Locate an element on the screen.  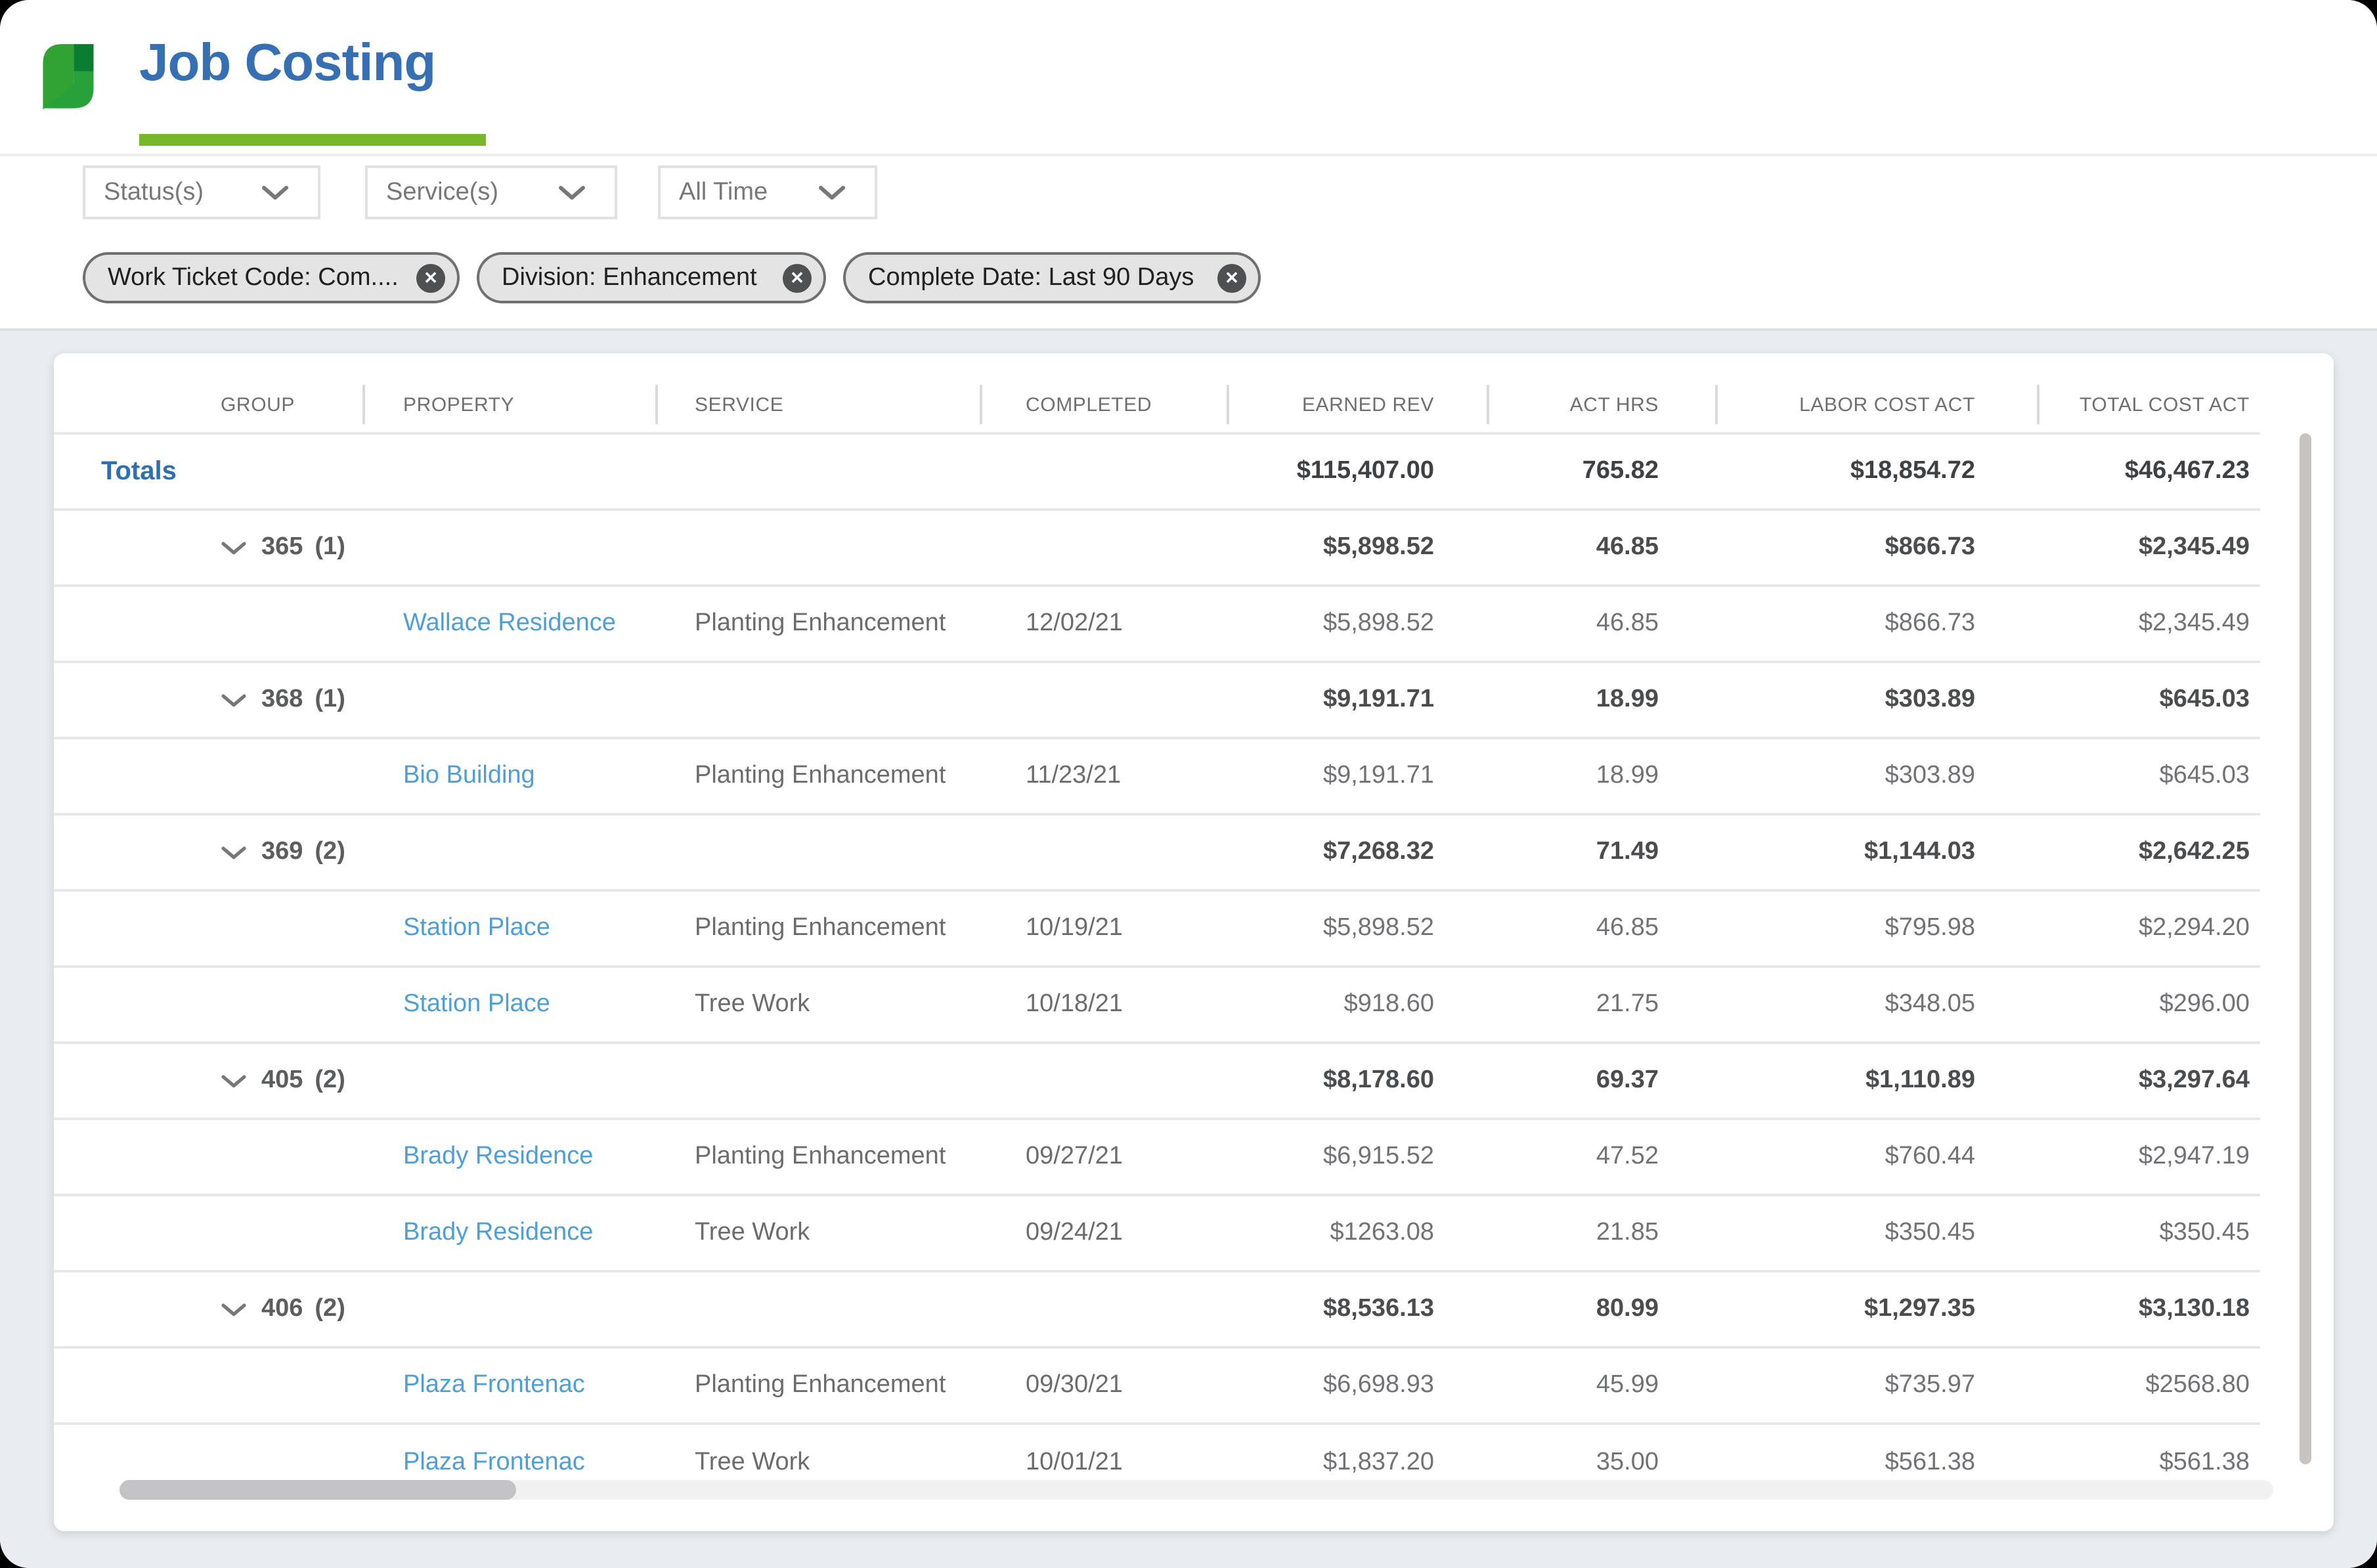
horizontal-scrollbar-track is located at coordinates (1196, 1490).